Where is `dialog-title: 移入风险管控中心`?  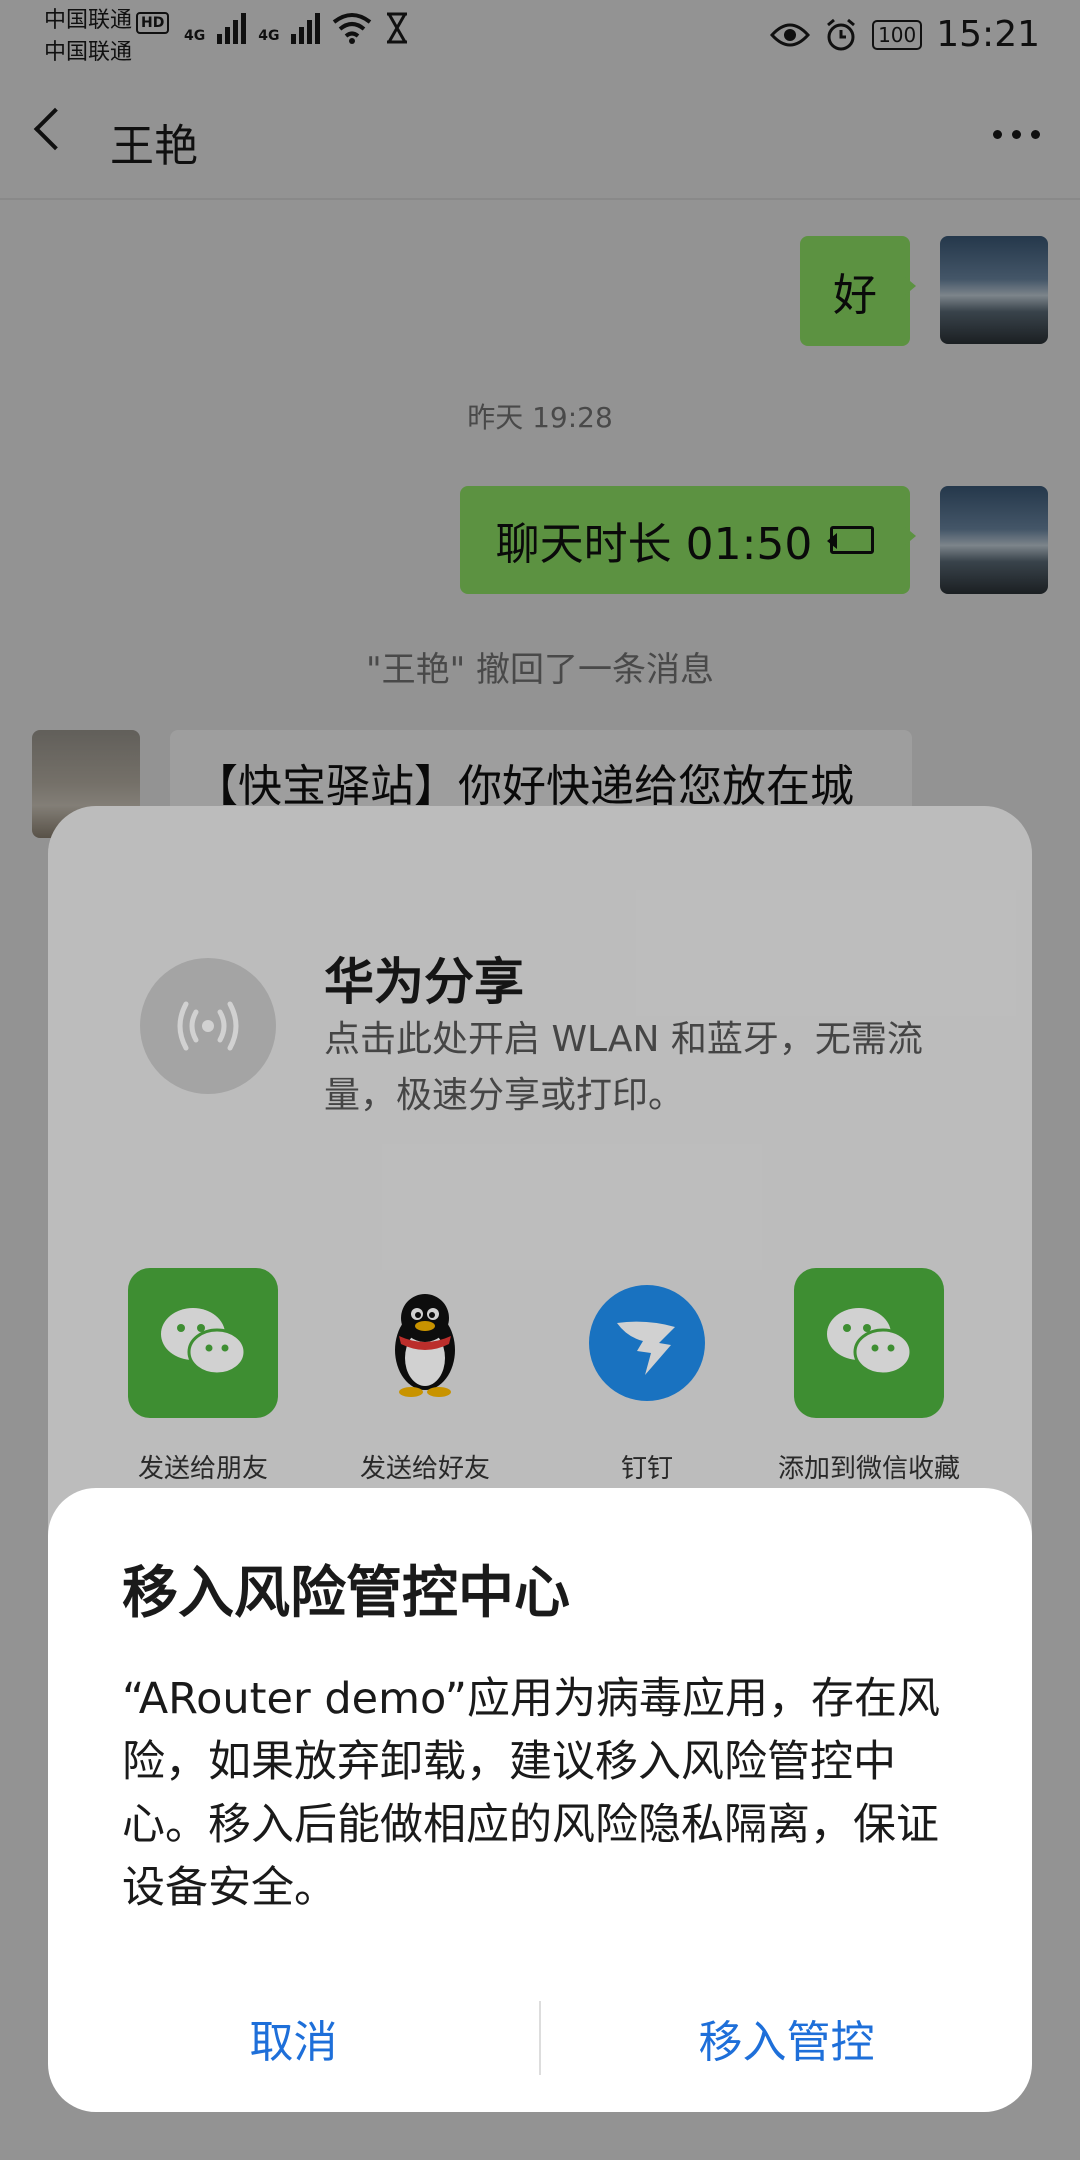 dialog-title: 移入风险管控中心 is located at coordinates (346, 1593).